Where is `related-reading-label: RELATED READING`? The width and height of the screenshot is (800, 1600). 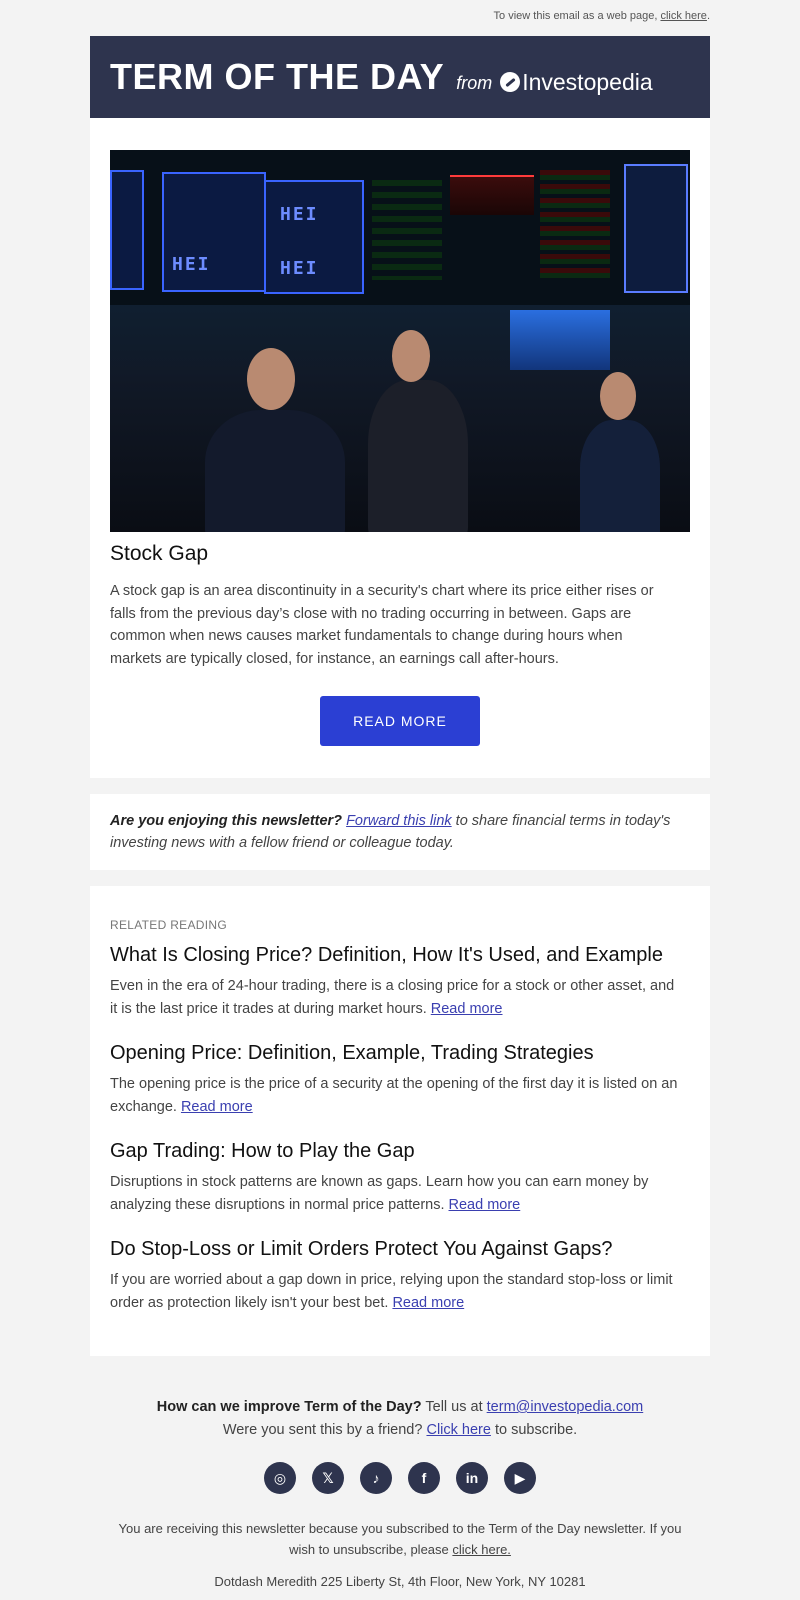 related-reading-label: RELATED READING is located at coordinates (168, 925).